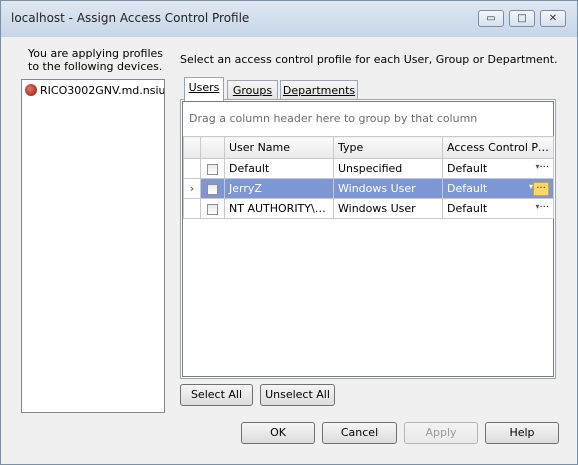 The image size is (578, 465). What do you see at coordinates (388, 147) in the screenshot?
I see `column-header-type: Type` at bounding box center [388, 147].